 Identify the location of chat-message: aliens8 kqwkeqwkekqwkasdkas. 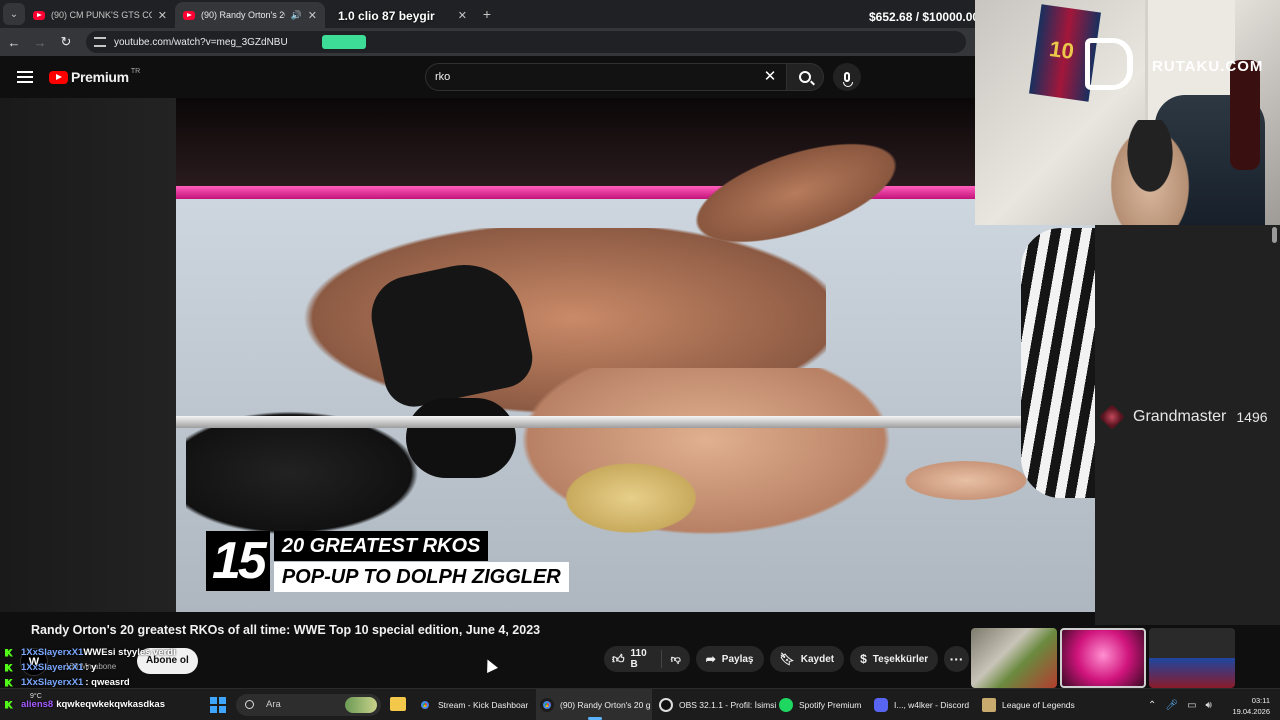
(82, 704).